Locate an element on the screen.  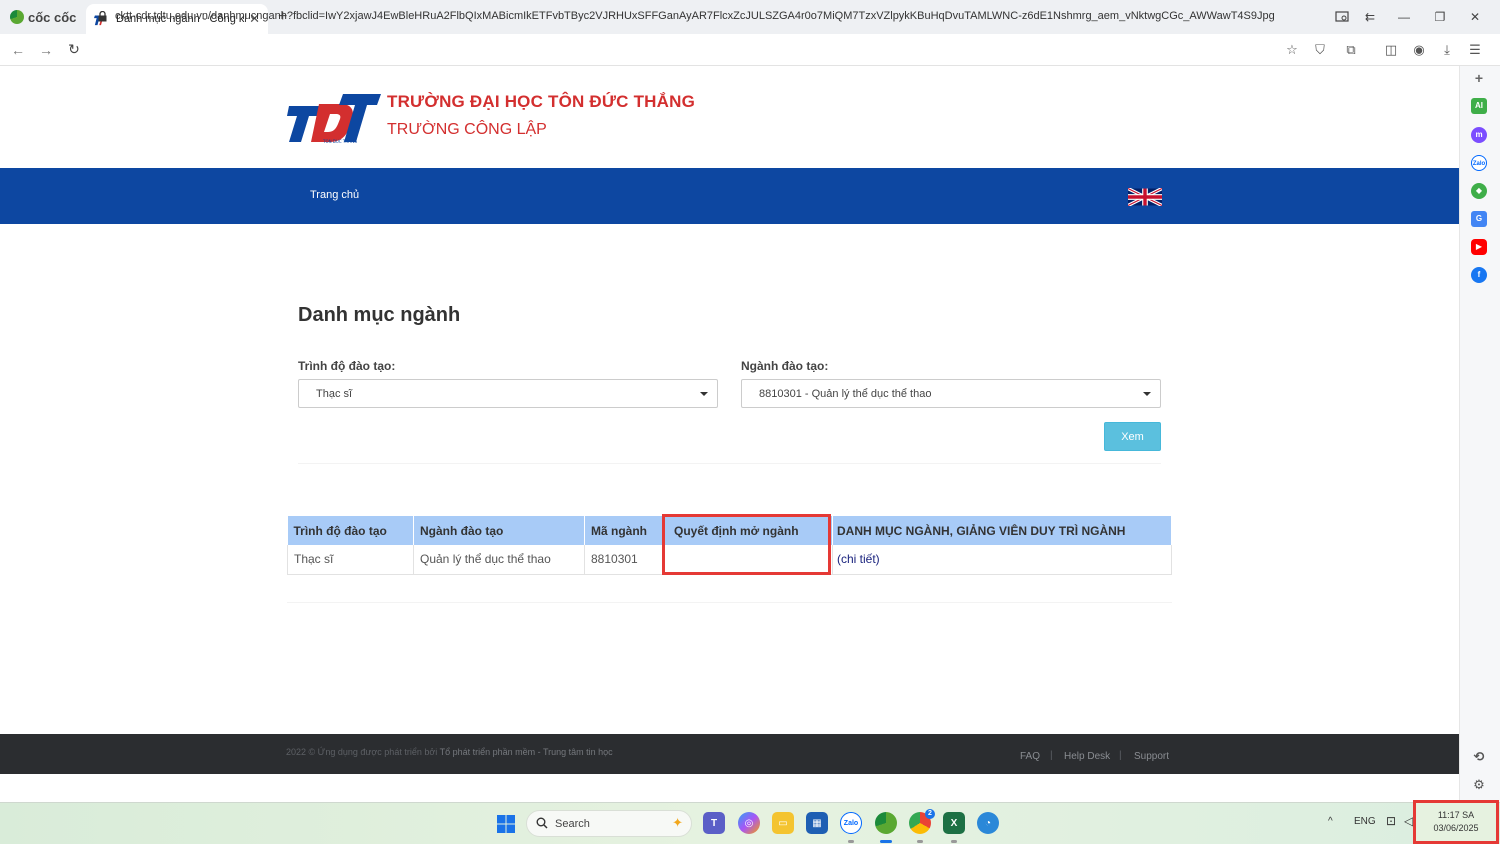
reload-icon: ↻ is located at coordinates (74, 49).